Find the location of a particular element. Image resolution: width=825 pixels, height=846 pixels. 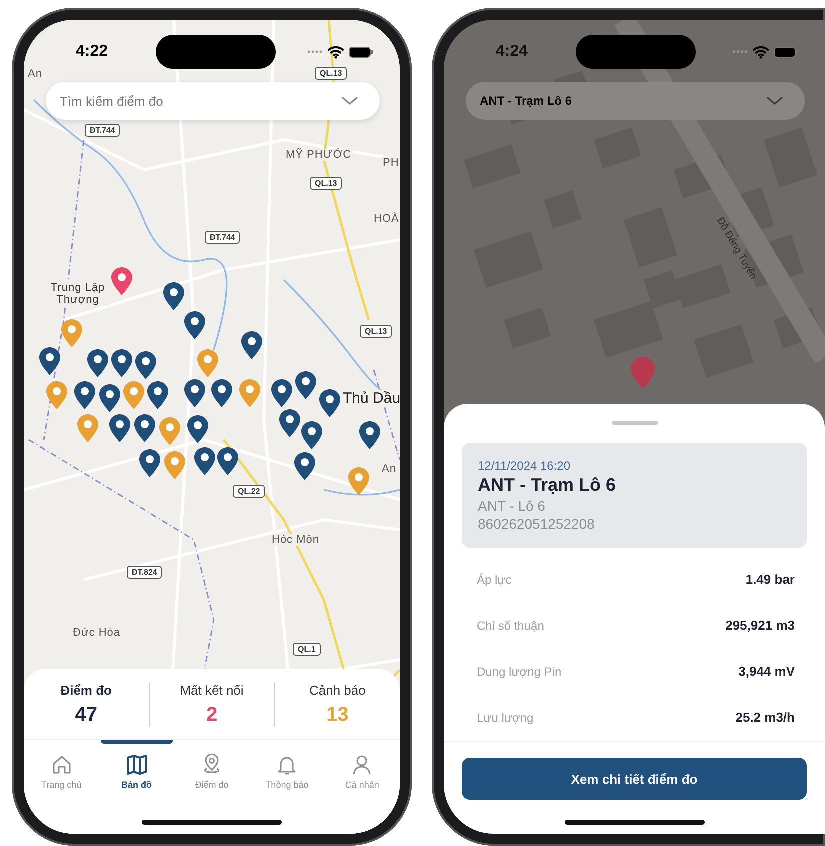

stat-label: Mất kết nối is located at coordinates (212, 690).